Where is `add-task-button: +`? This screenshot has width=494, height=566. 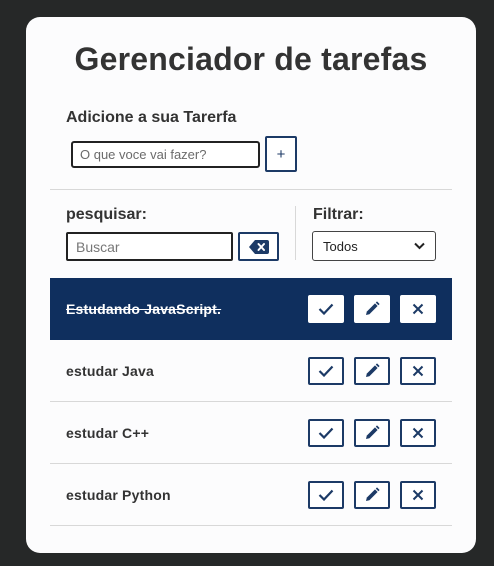
add-task-button: + is located at coordinates (281, 154).